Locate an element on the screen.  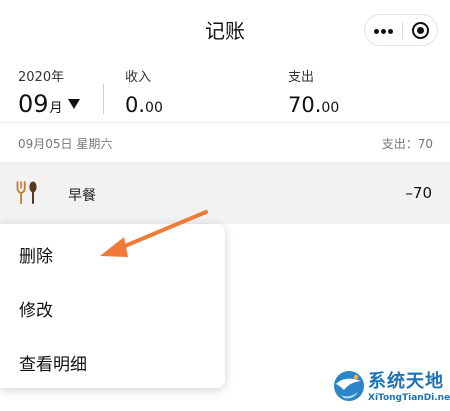
day-total: 支出：70 is located at coordinates (407, 144).